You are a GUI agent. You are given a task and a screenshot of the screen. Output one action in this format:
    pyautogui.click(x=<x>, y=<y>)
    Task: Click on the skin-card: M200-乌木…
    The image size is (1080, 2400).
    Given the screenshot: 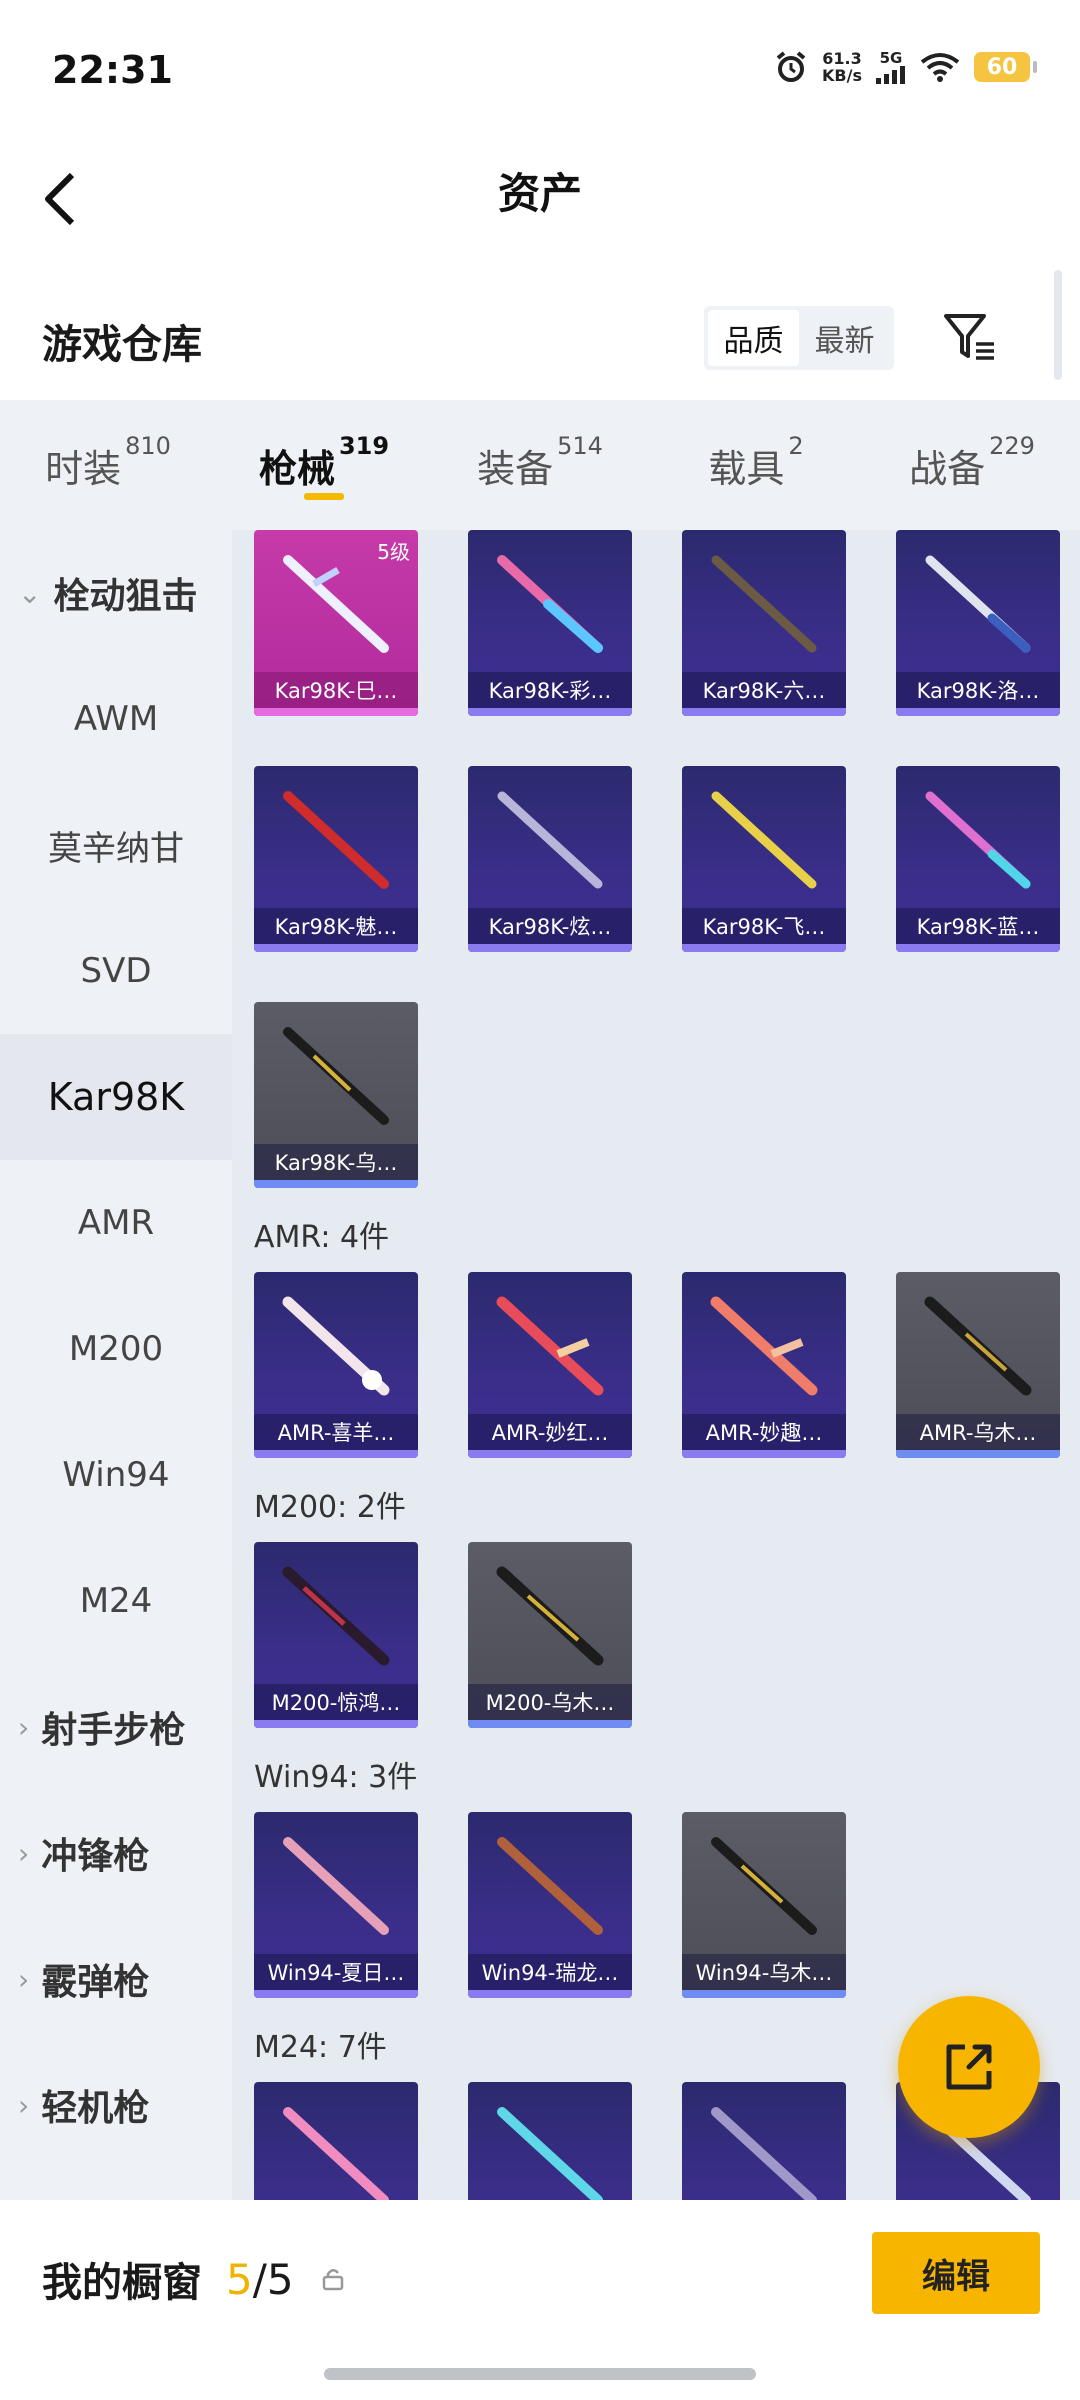 What is the action you would take?
    pyautogui.click(x=550, y=1635)
    